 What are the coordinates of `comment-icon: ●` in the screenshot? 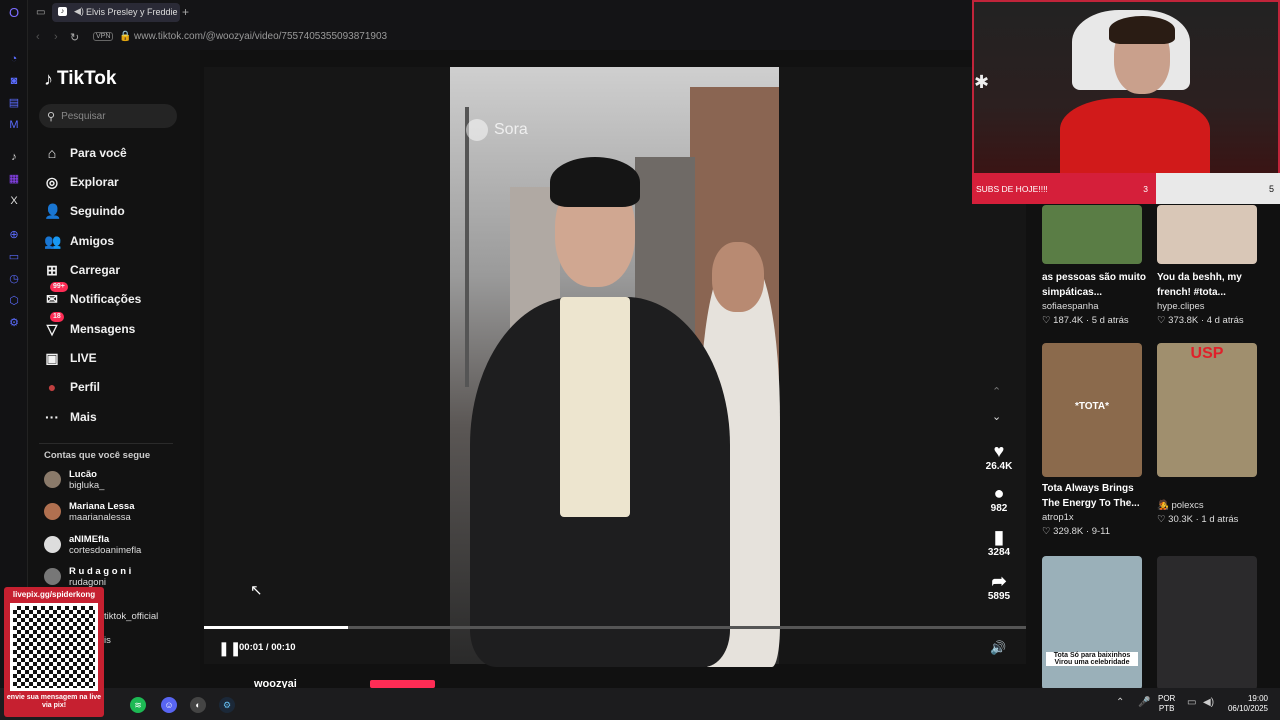 It's located at (999, 493).